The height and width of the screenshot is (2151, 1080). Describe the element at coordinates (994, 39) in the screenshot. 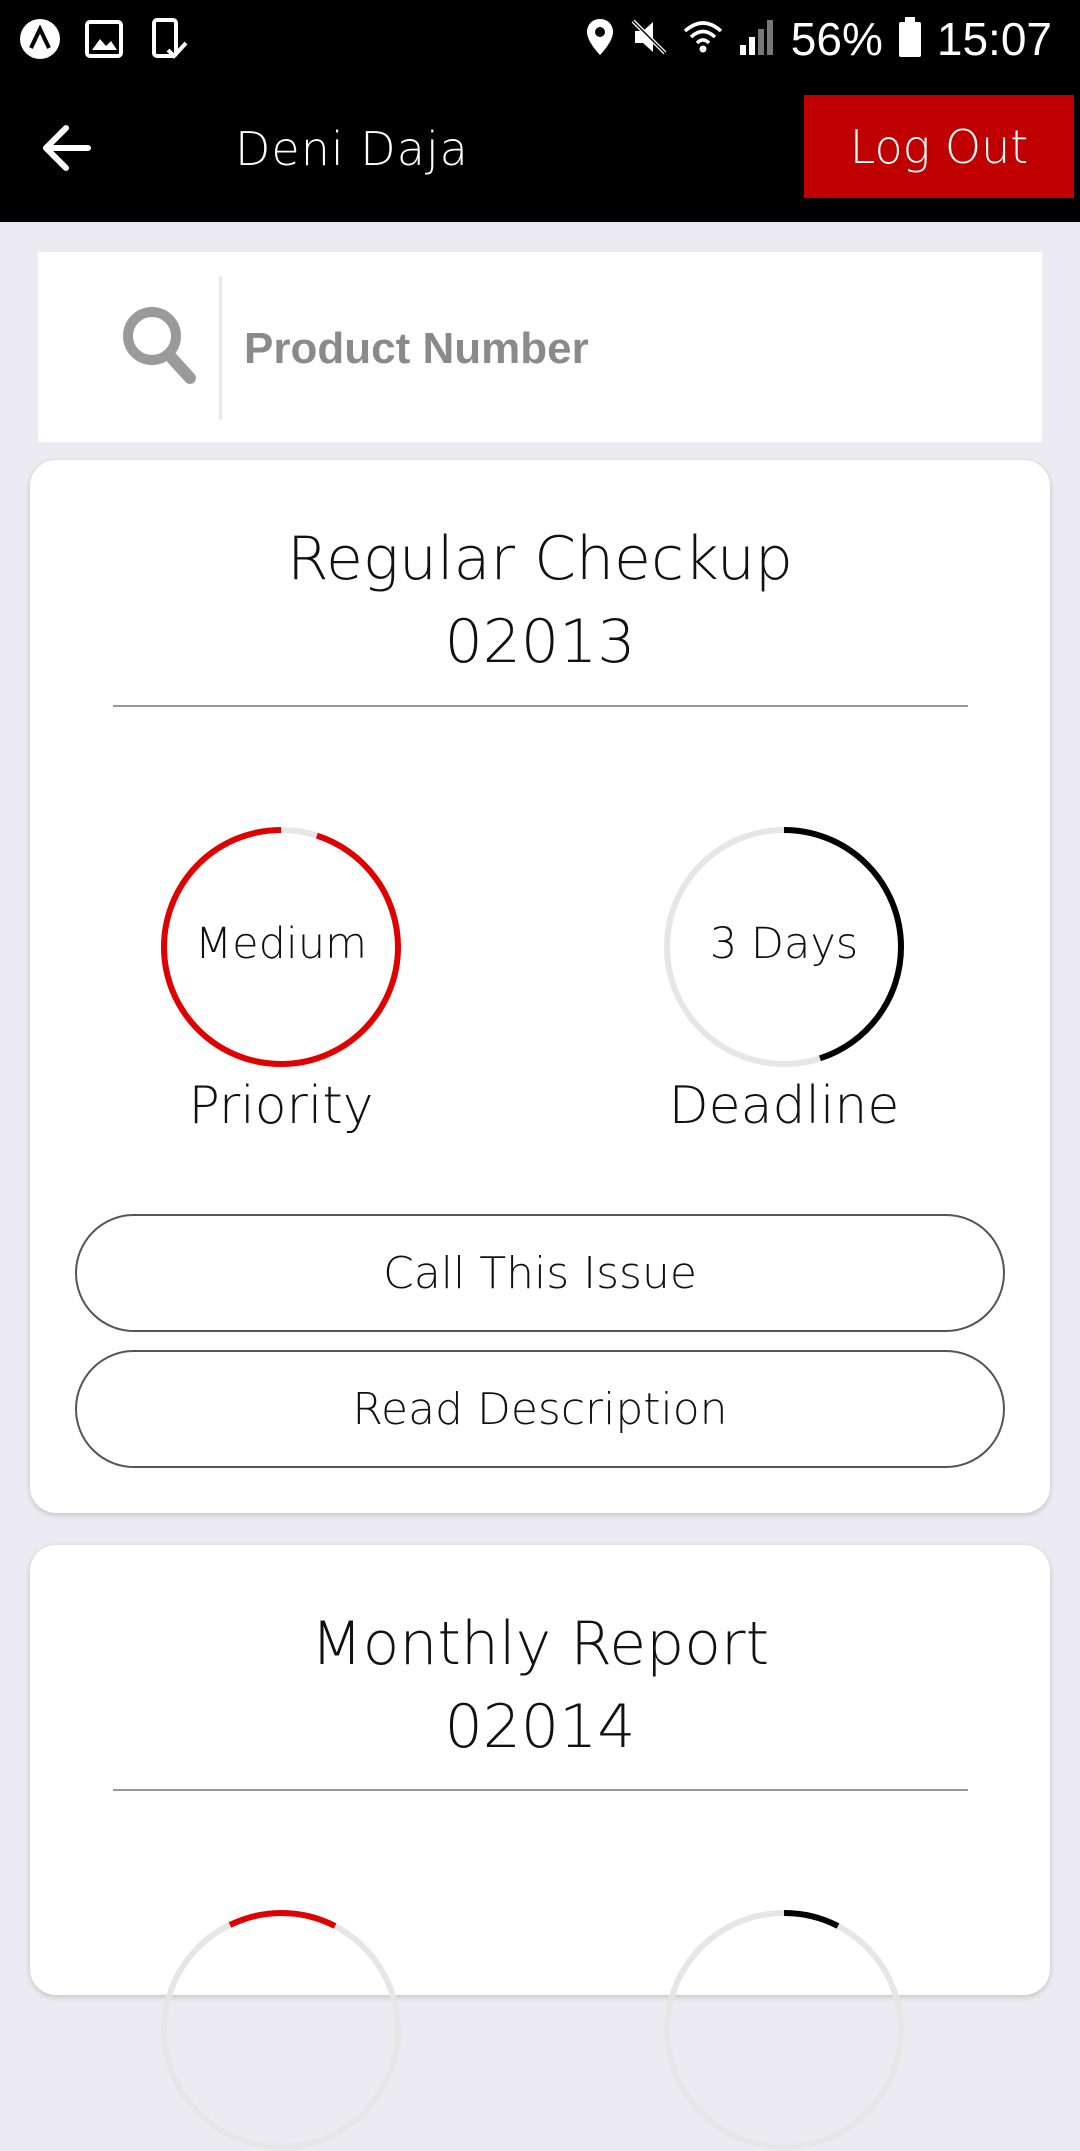

I see `clock: 15:07` at that location.